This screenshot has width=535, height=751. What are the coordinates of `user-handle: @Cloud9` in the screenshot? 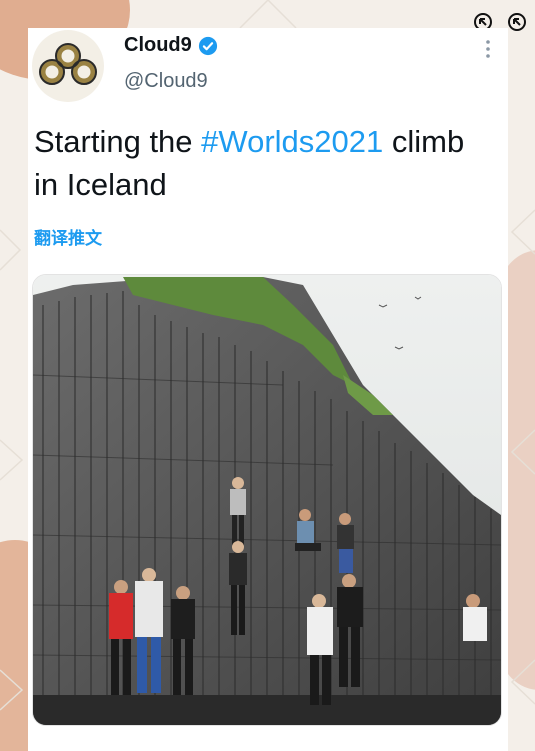 It's located at (166, 81).